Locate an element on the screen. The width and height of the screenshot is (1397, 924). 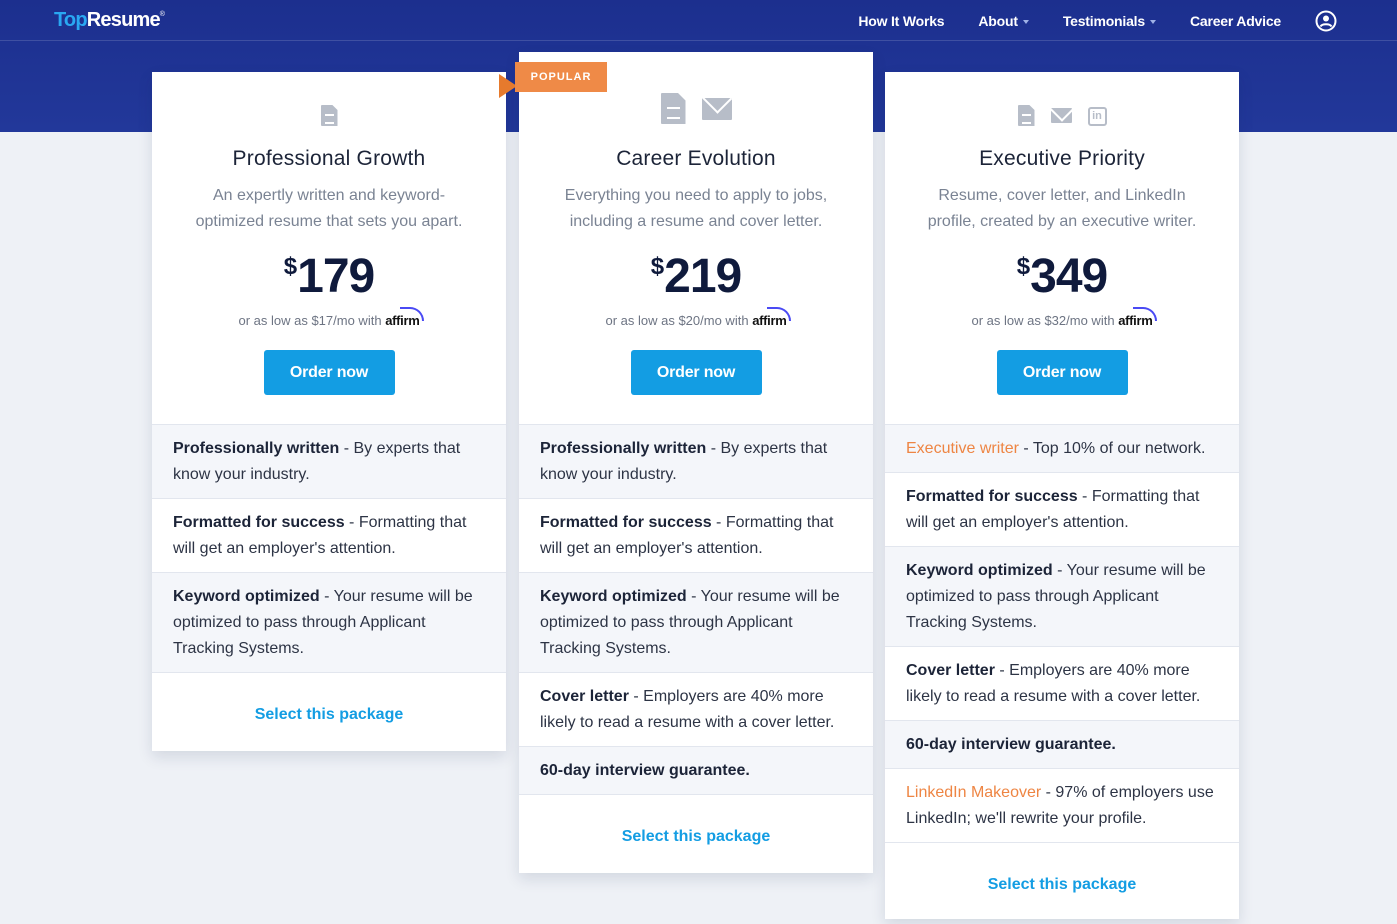
topresume-logo: TopResume® is located at coordinates (109, 20).